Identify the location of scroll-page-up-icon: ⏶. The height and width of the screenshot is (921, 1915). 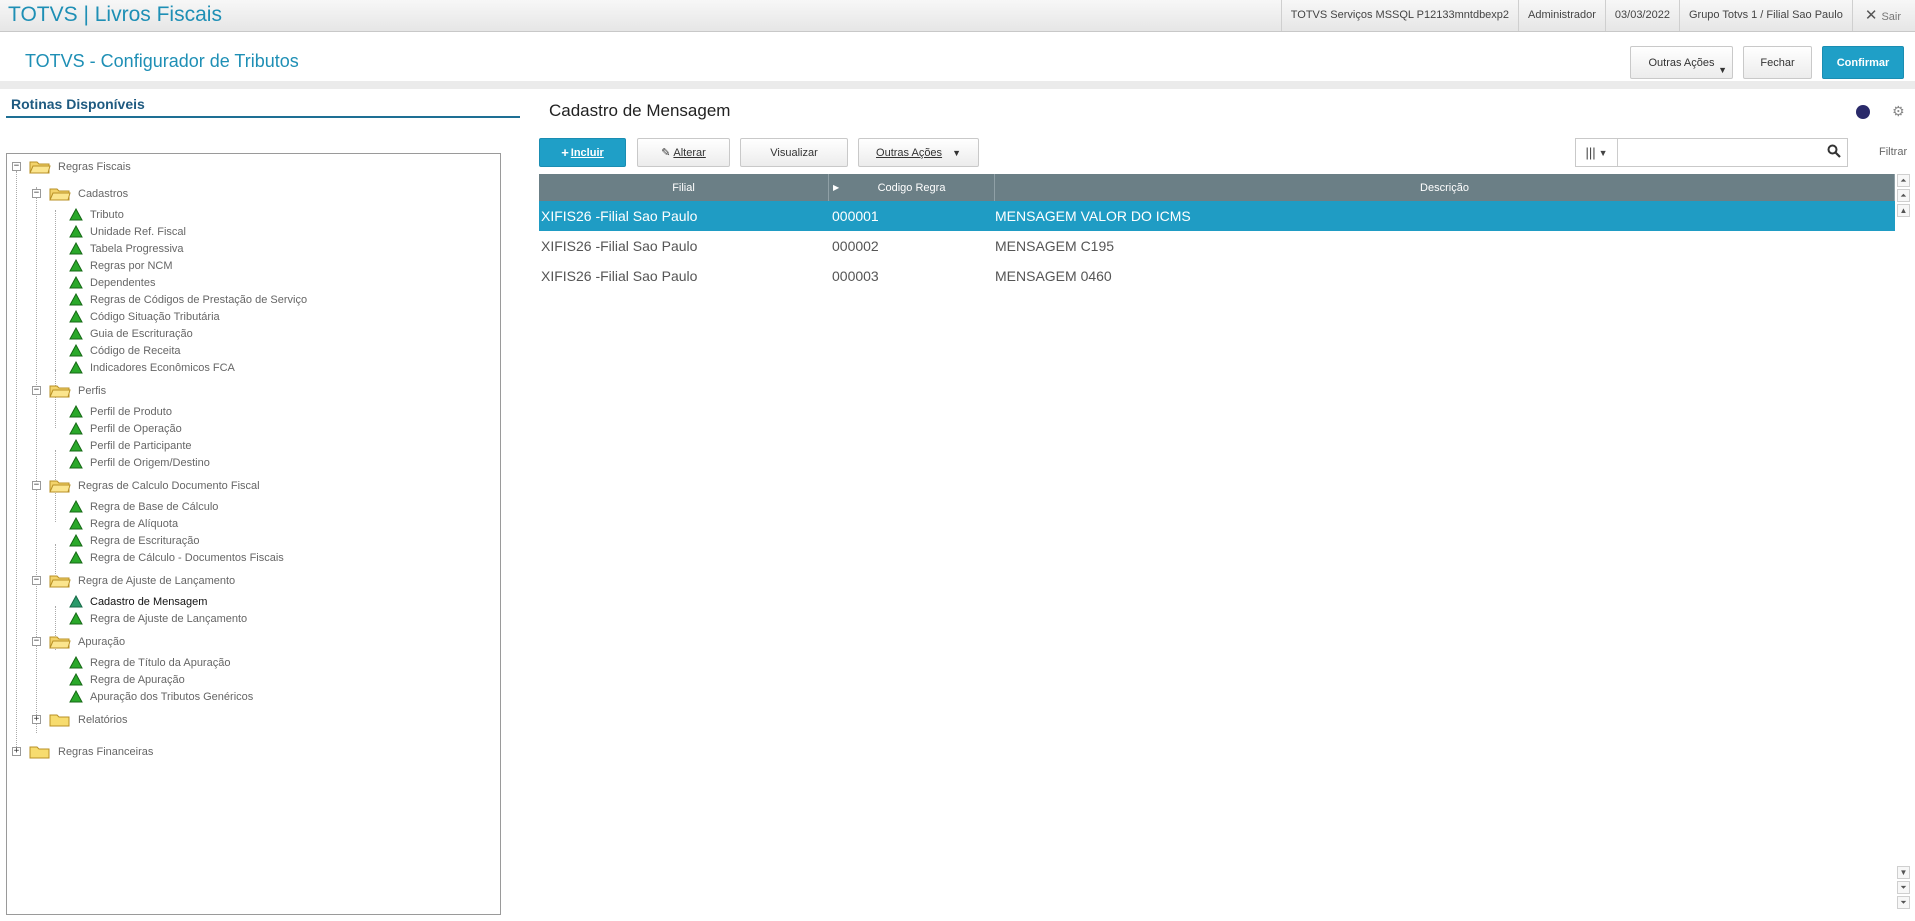
(1903, 195).